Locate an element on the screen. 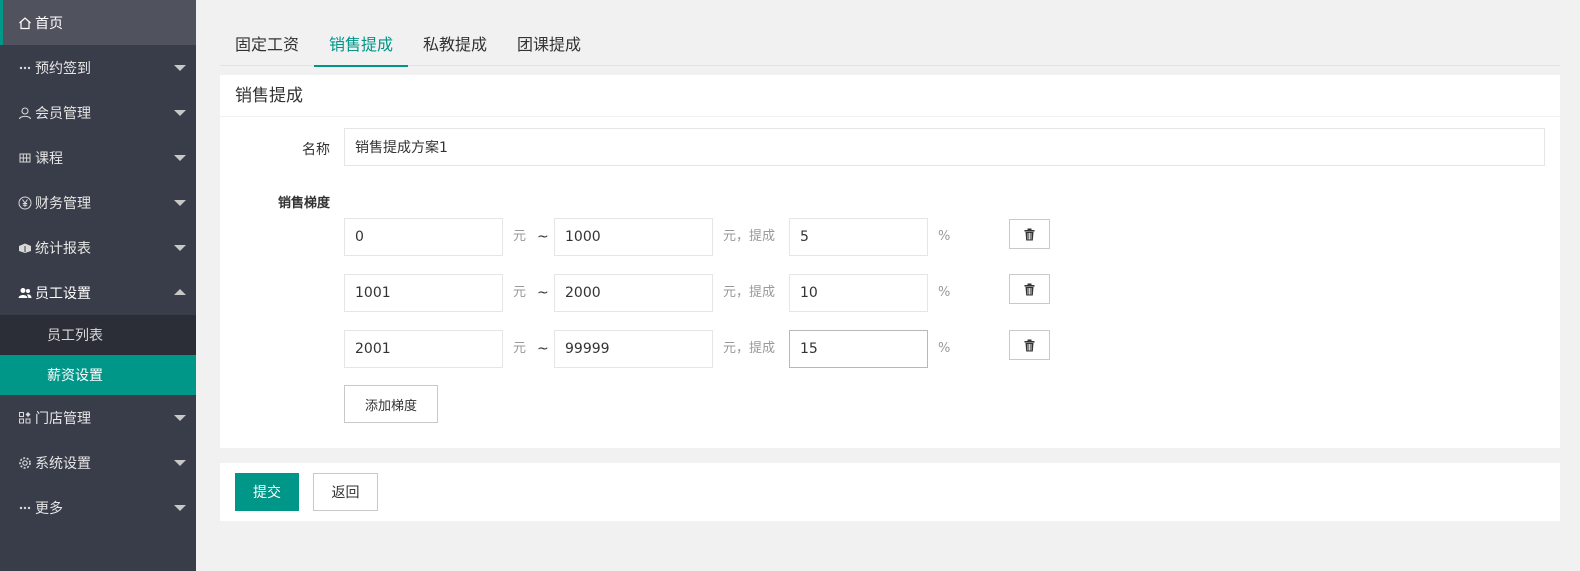 The height and width of the screenshot is (571, 1580). sidebar-item-label: 会员管理 is located at coordinates (63, 113).